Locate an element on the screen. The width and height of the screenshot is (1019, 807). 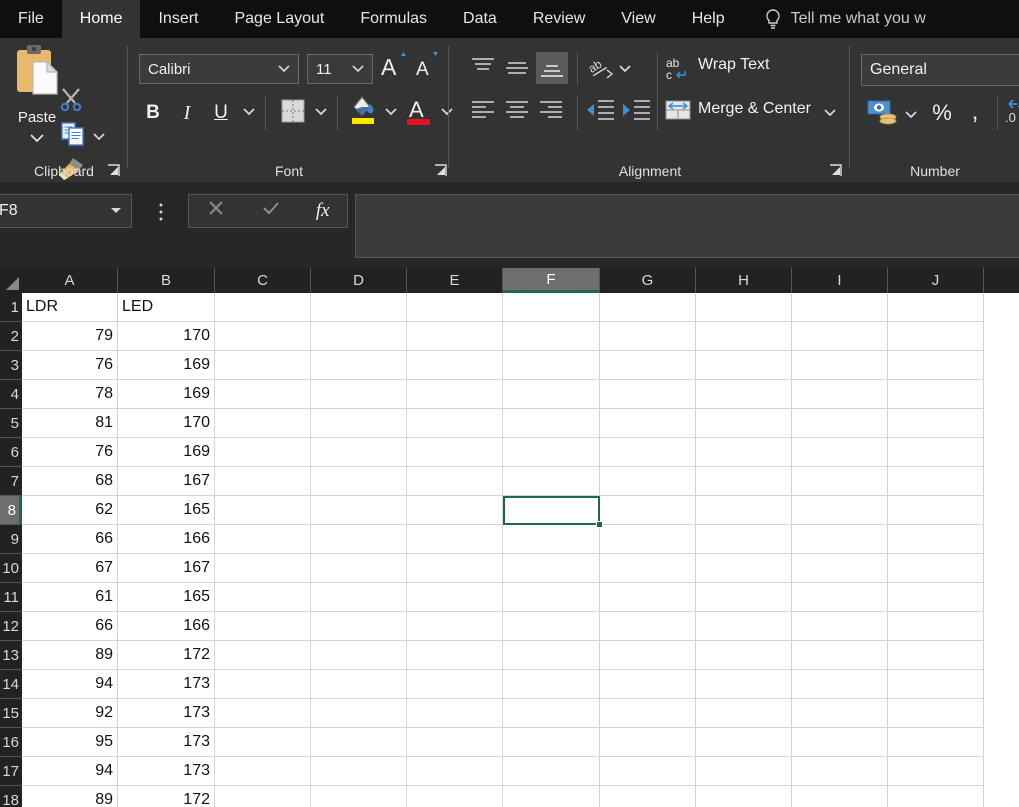
cell-D1 is located at coordinates (359, 307).